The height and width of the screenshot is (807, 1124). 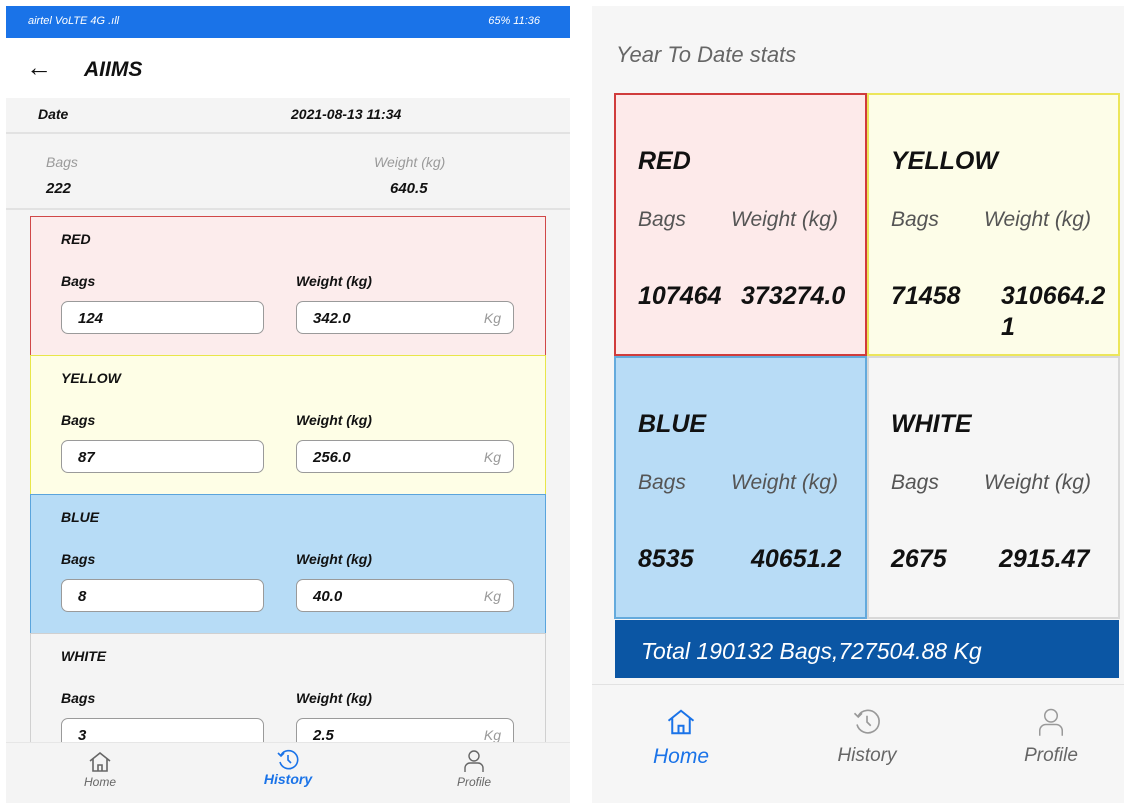 I want to click on weight-value: 373274.0, so click(x=793, y=296).